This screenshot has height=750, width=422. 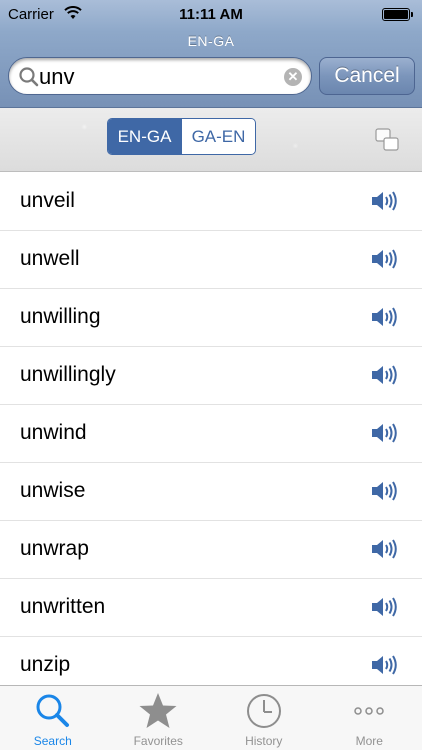 I want to click on tab-more: More, so click(x=369, y=718).